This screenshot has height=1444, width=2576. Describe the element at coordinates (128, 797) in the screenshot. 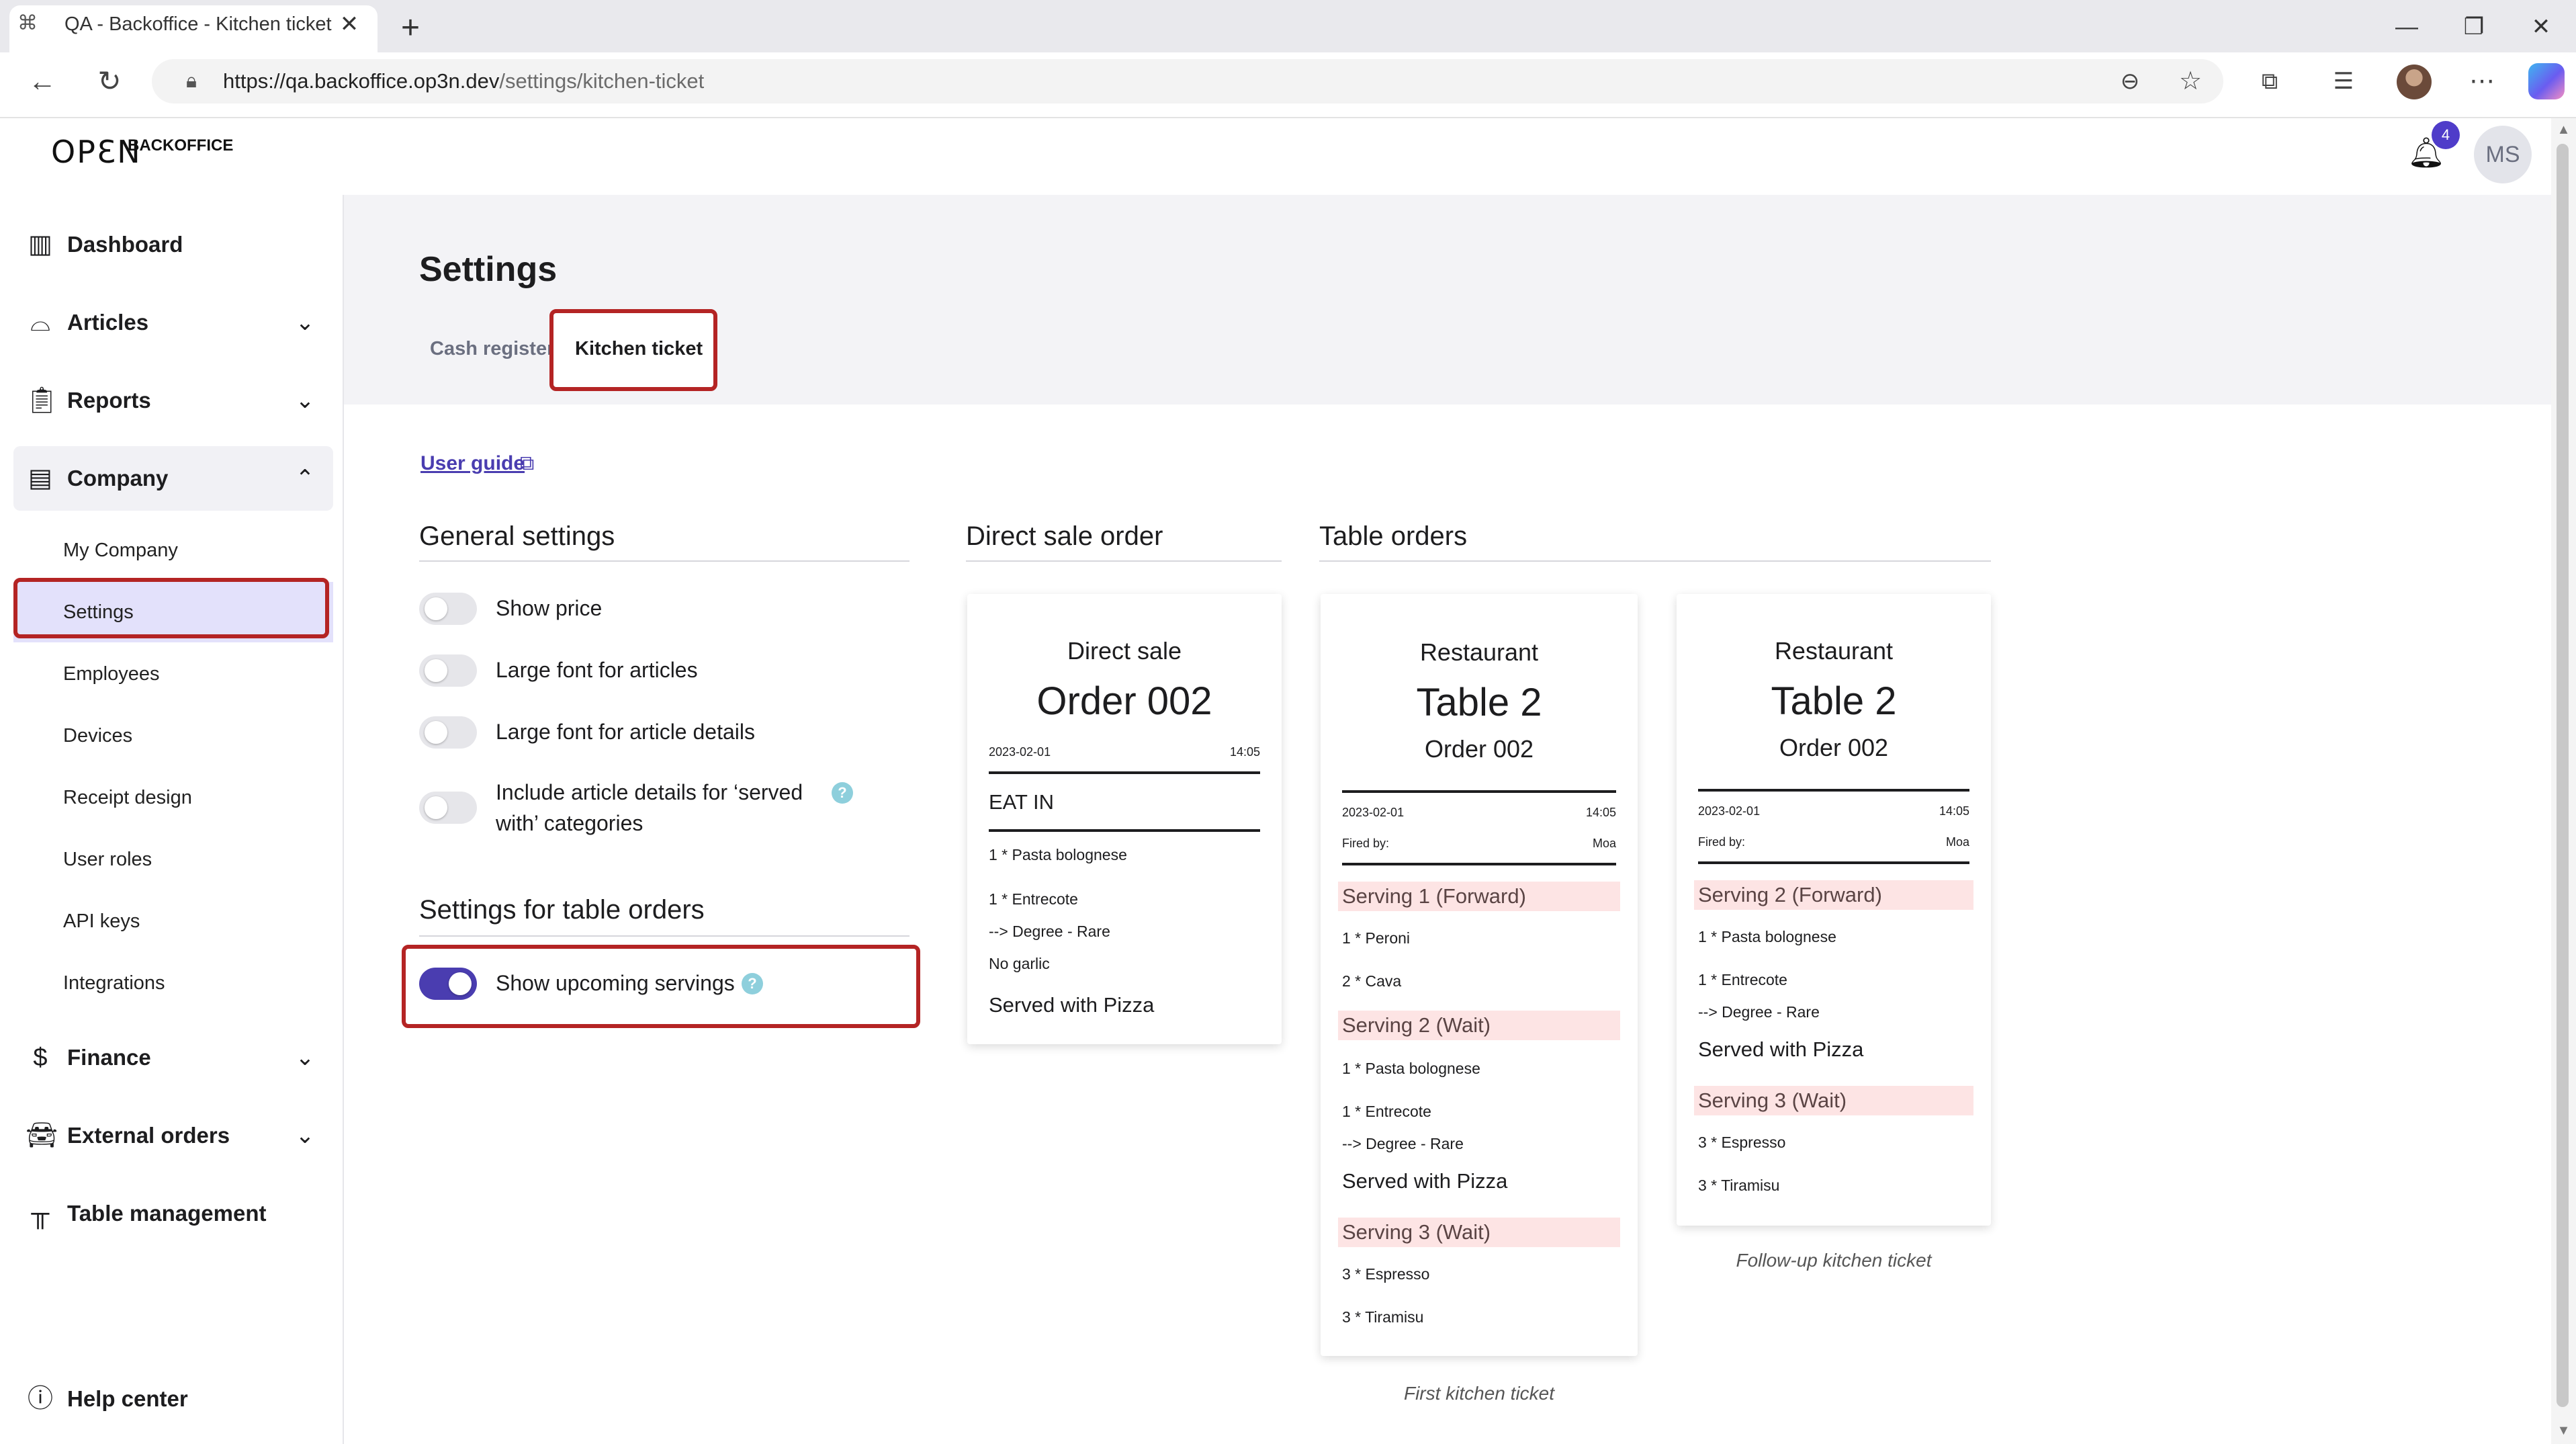

I see `sidebar-subitem-label: Receipt design` at that location.